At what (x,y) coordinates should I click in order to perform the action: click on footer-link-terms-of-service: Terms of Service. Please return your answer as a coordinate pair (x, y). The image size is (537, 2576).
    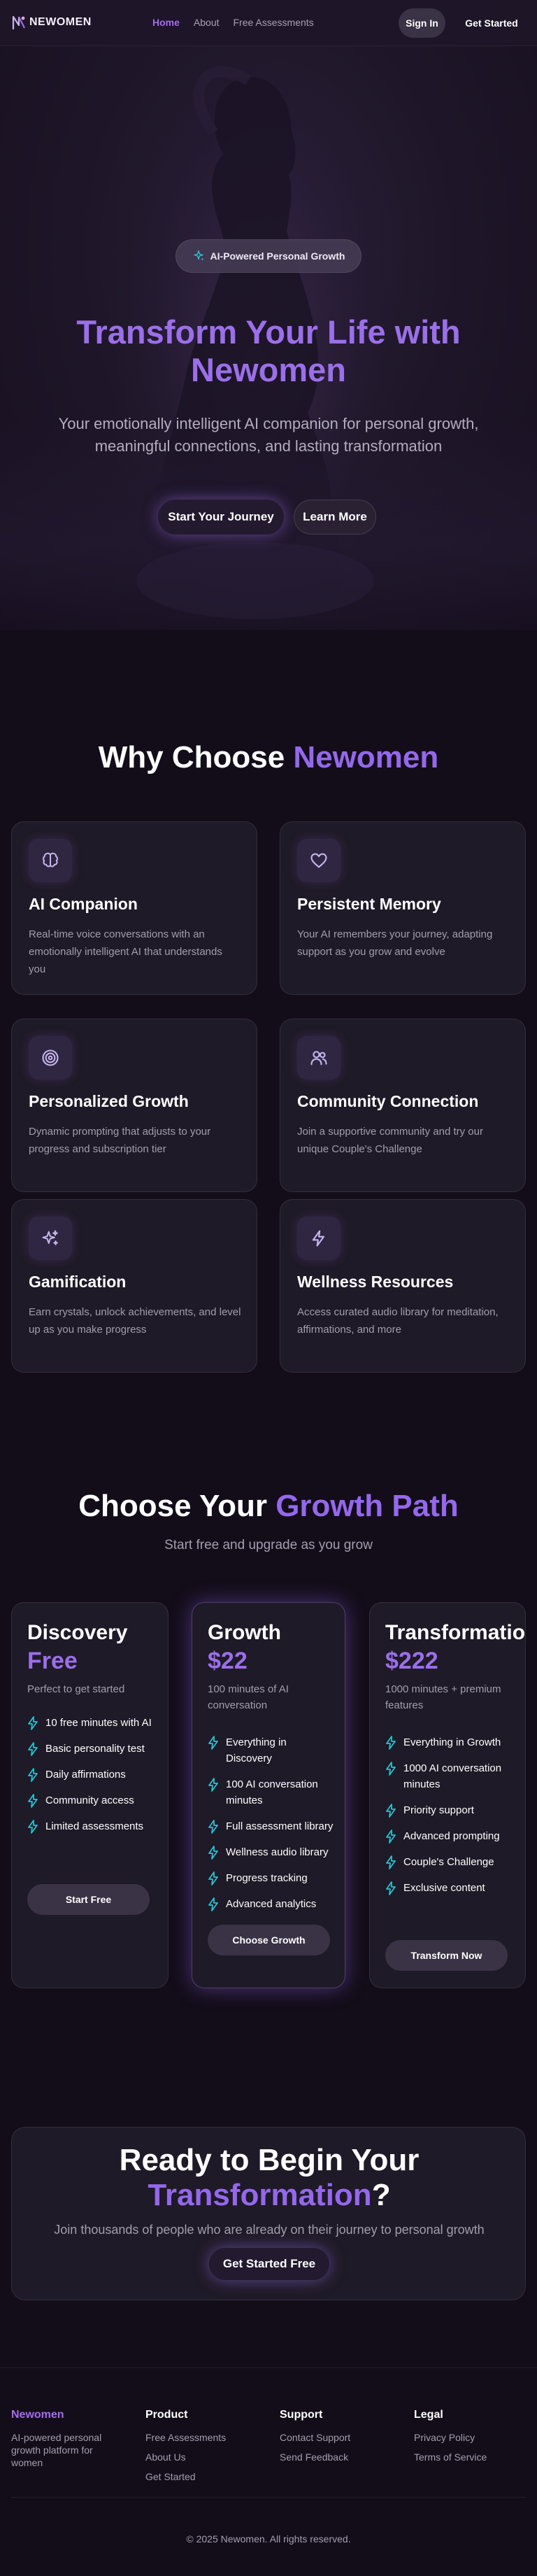
    Looking at the image, I should click on (450, 2457).